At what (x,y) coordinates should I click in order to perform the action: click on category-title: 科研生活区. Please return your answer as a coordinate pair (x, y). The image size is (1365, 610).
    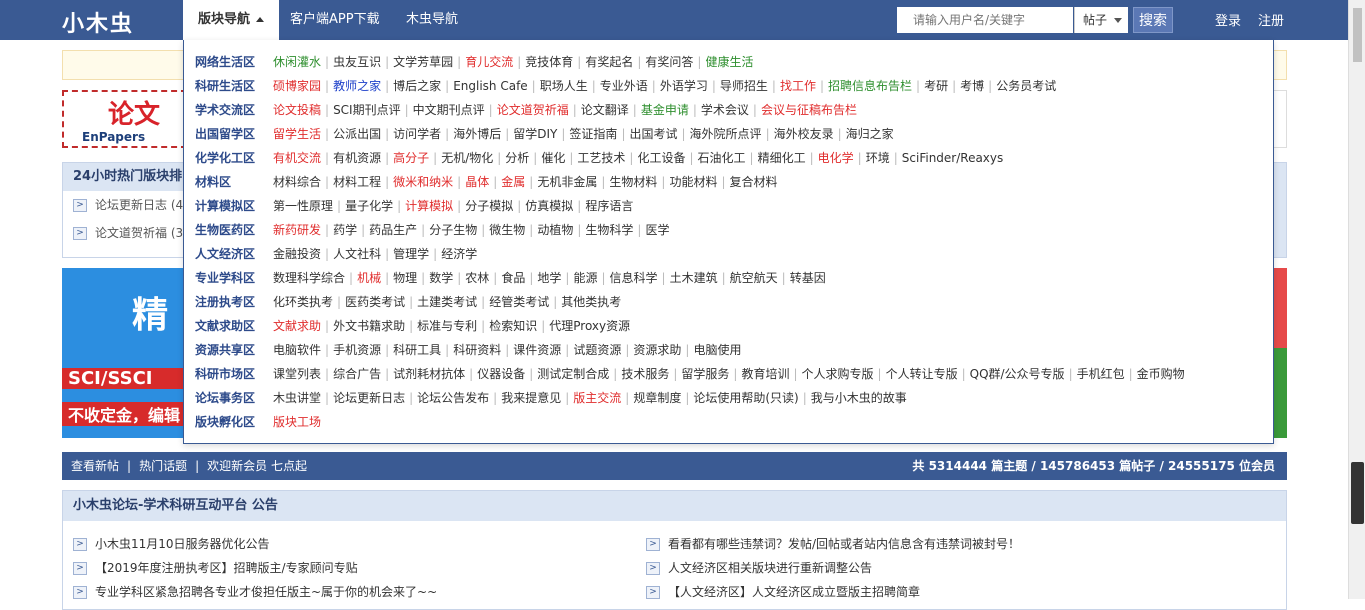
    Looking at the image, I should click on (225, 86).